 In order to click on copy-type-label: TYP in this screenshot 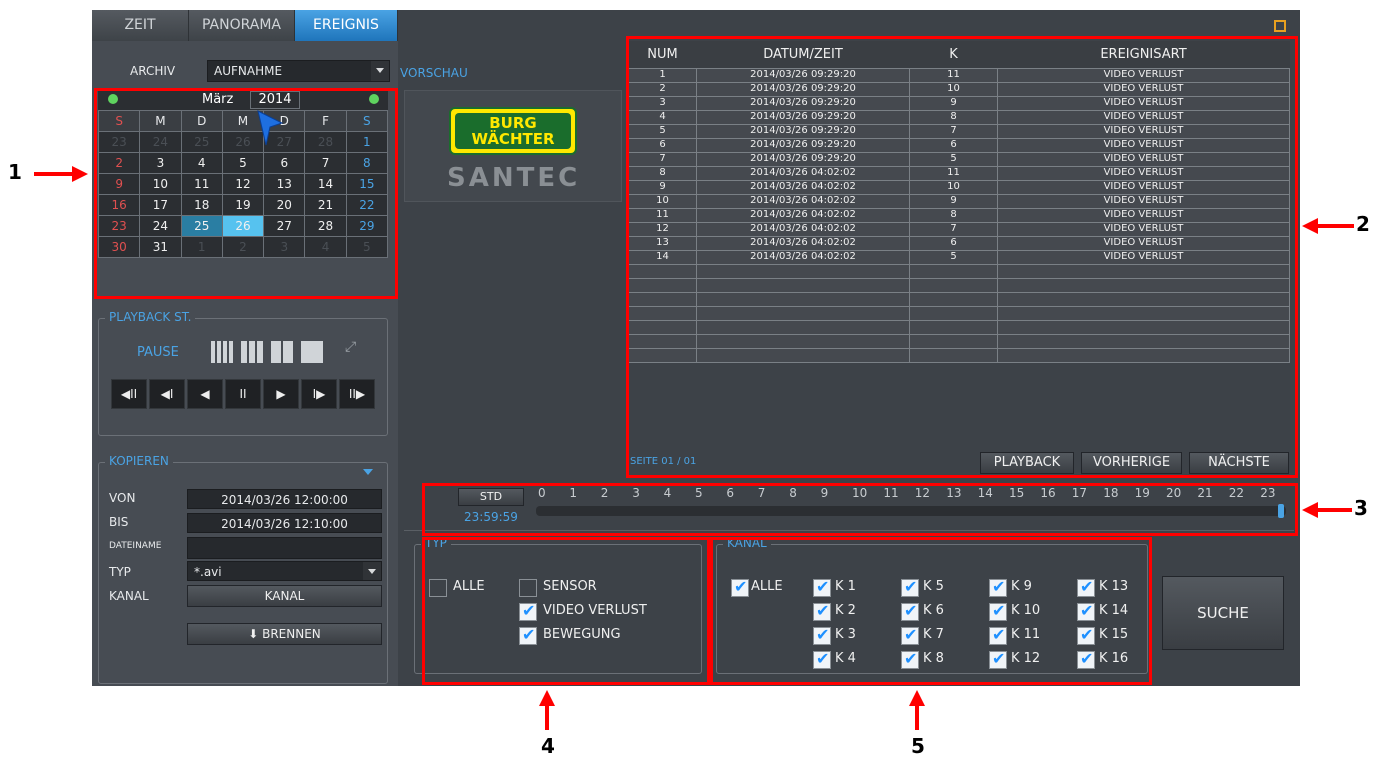, I will do `click(120, 572)`.